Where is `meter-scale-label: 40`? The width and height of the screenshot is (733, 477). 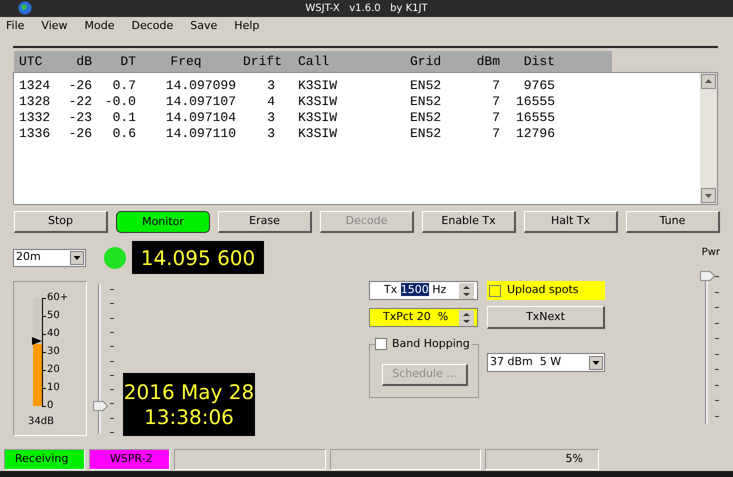 meter-scale-label: 40 is located at coordinates (53, 334).